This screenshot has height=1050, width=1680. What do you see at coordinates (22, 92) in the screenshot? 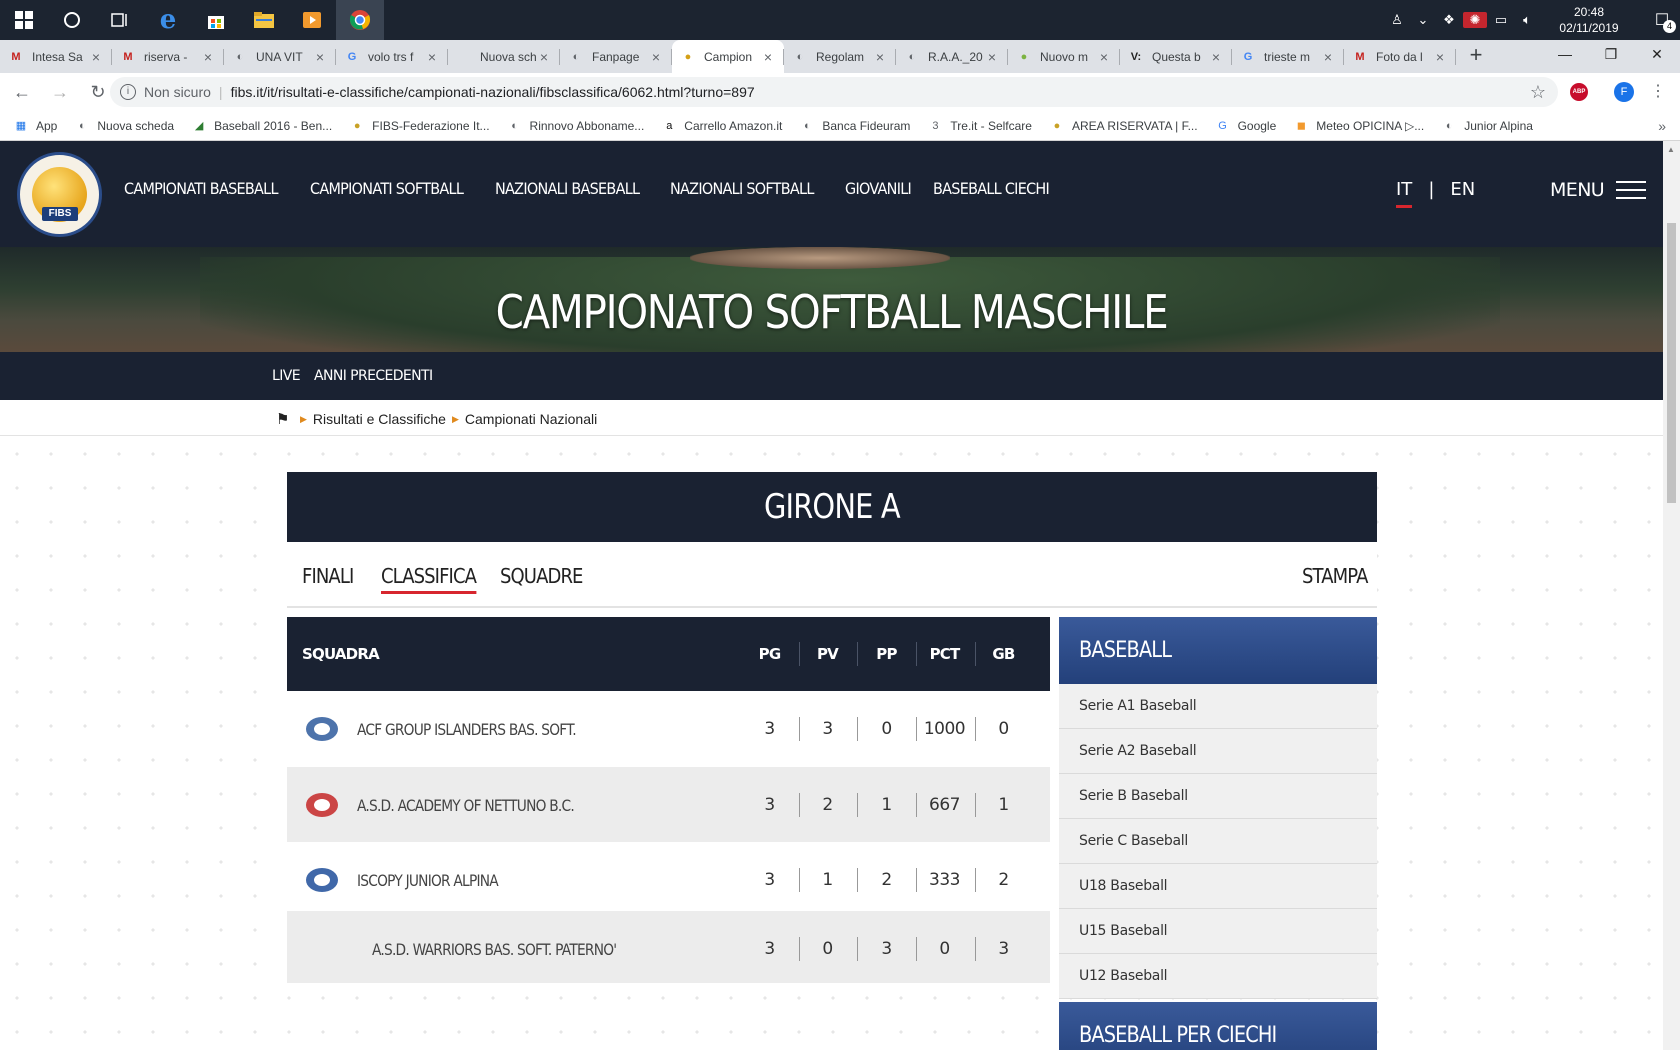
I see `back-button: ←` at bounding box center [22, 92].